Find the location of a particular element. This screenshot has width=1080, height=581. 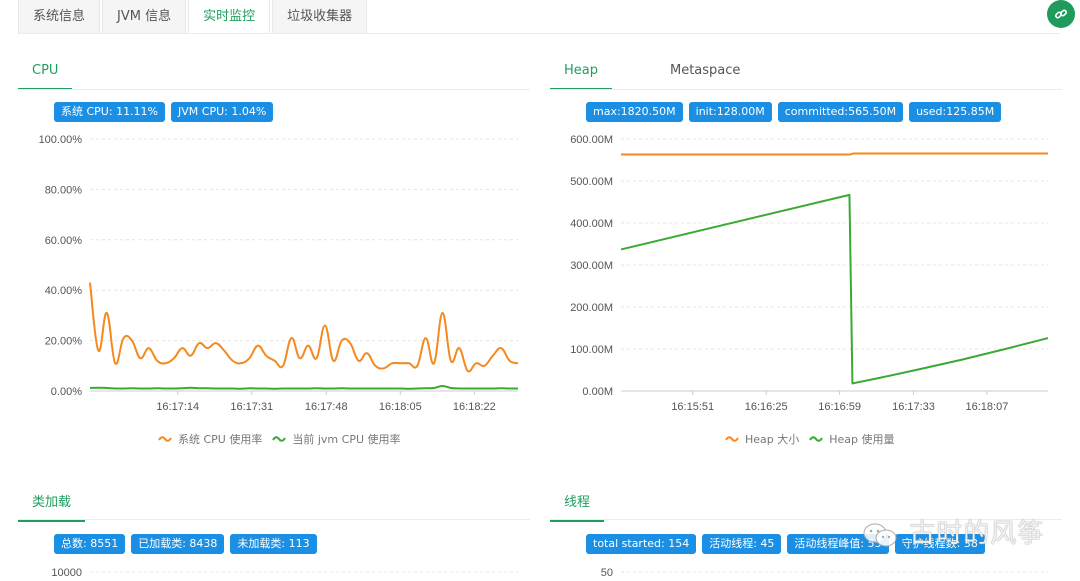

thread-y-tick: 50 is located at coordinates (607, 573).